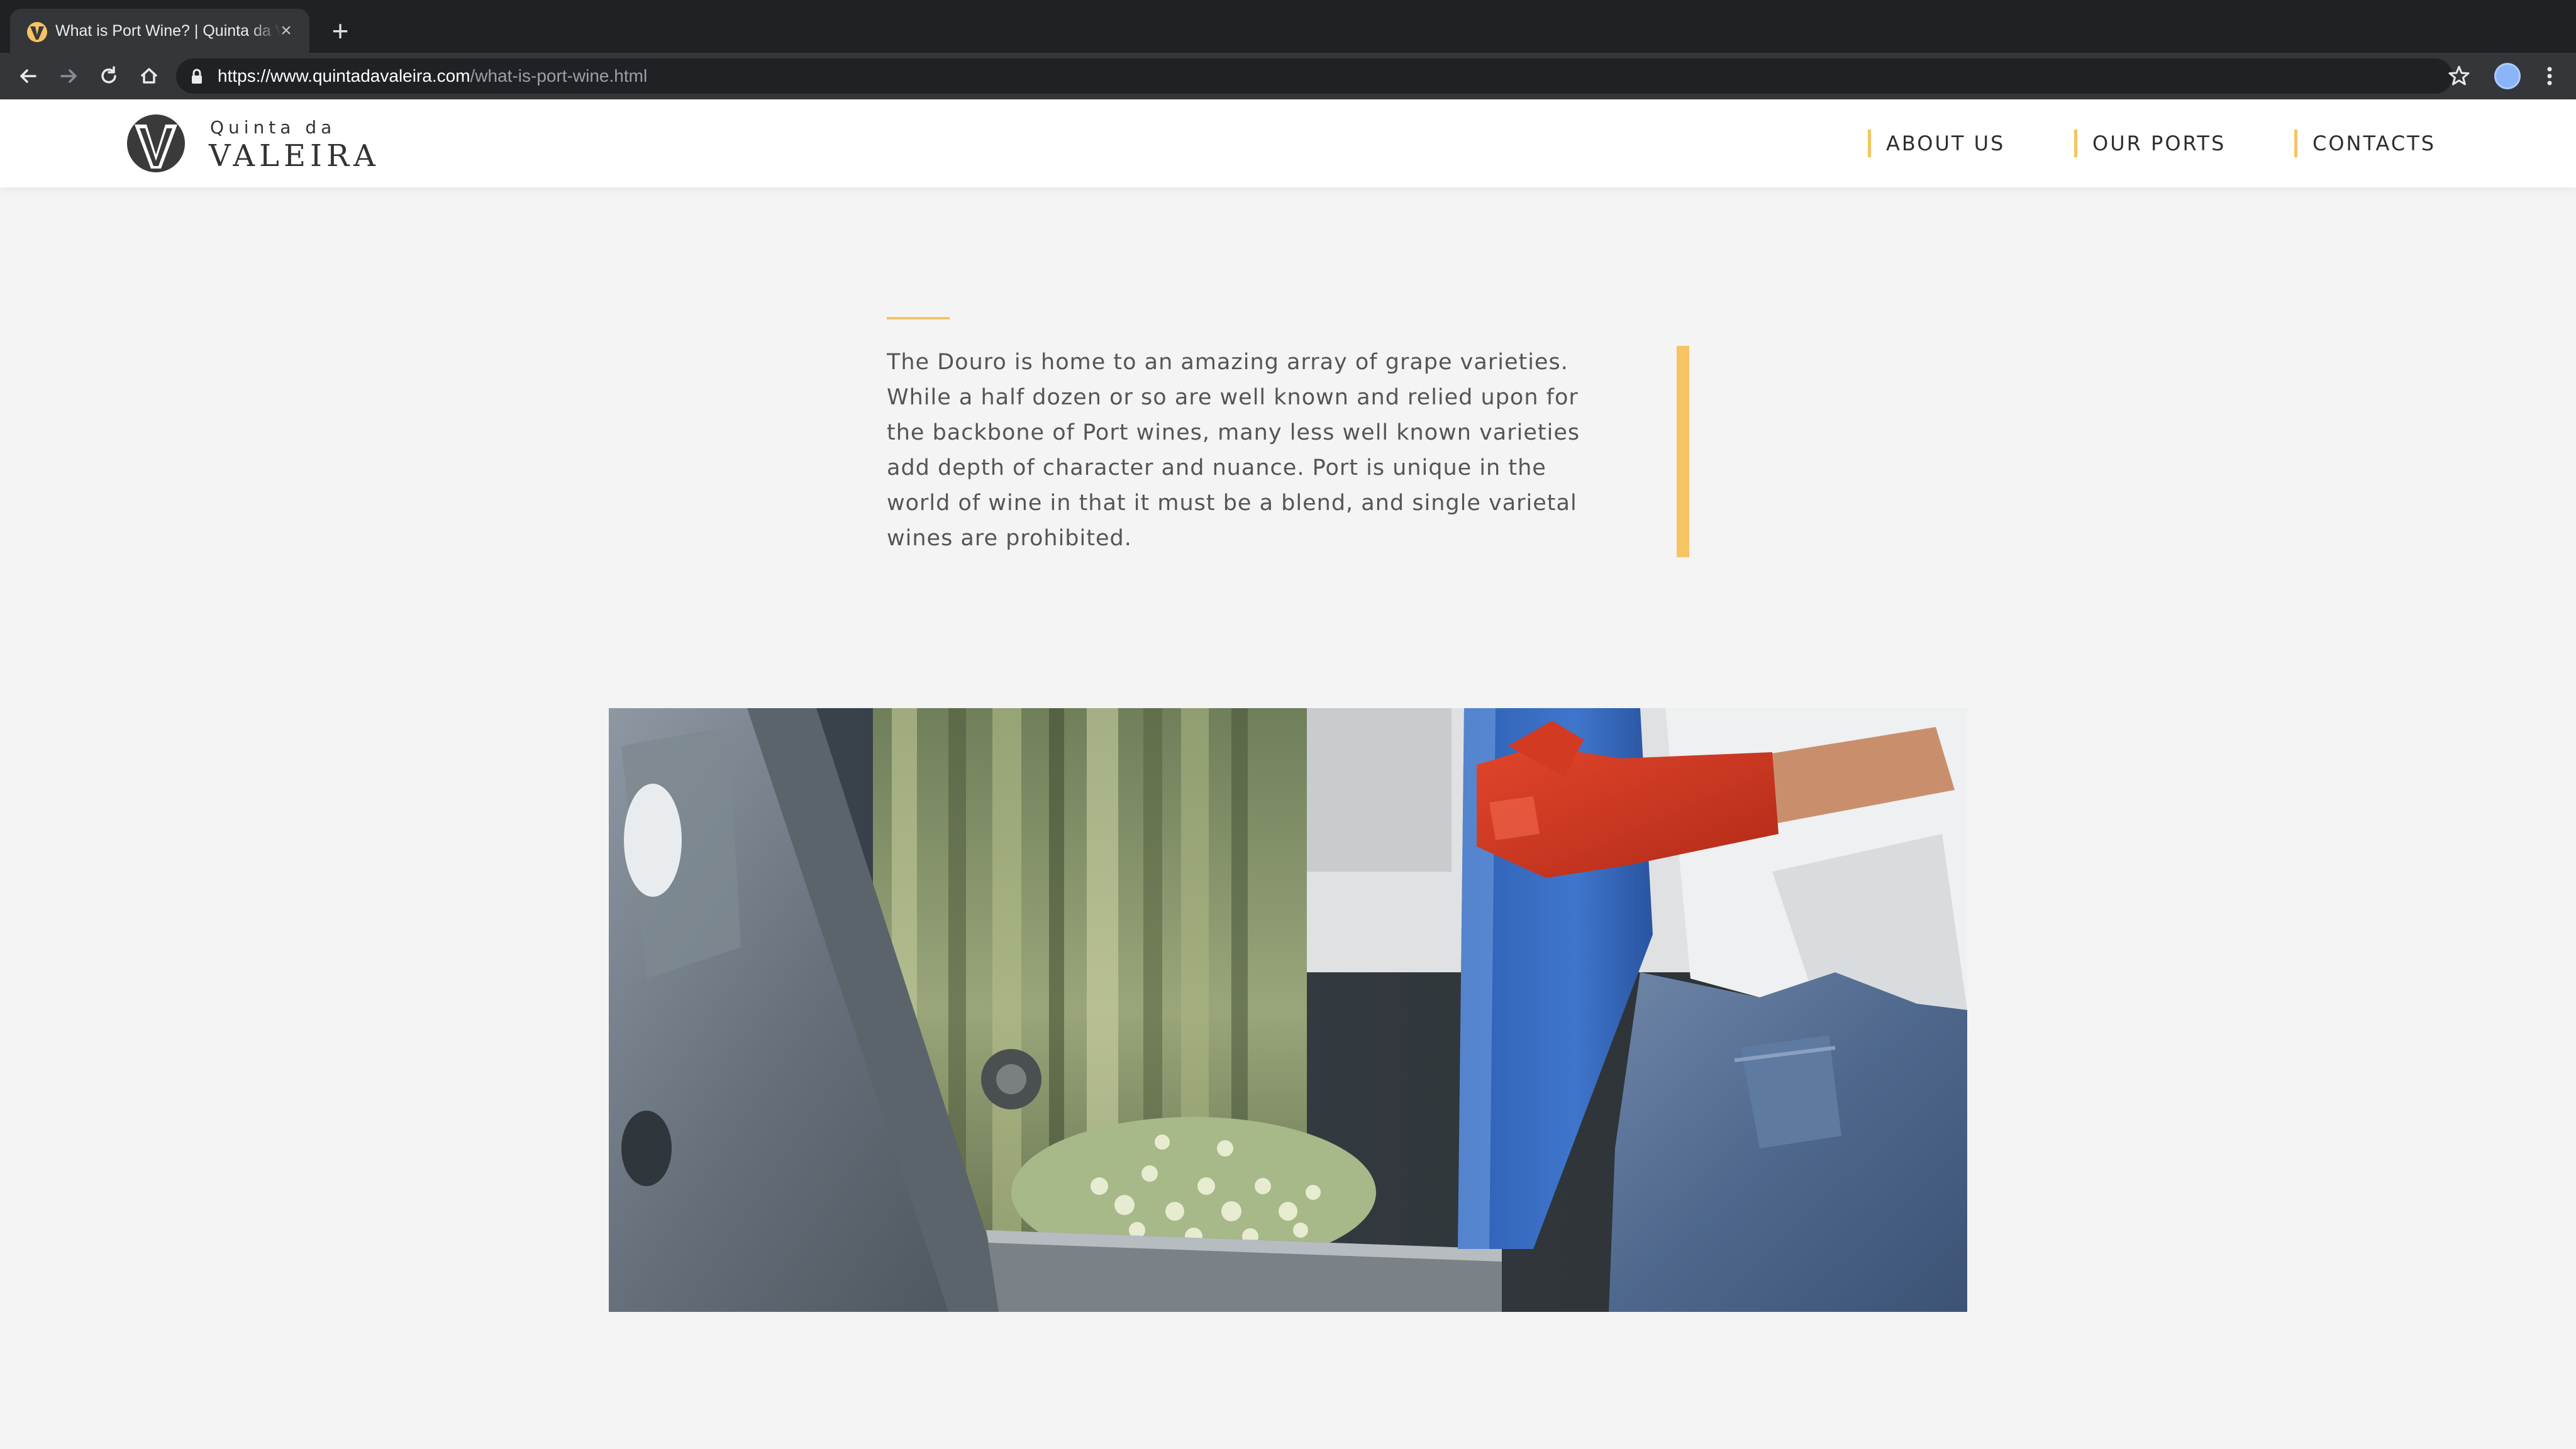  What do you see at coordinates (168, 31) in the screenshot?
I see `tab-title: What is Port Wine? | Quinta da Valeira` at bounding box center [168, 31].